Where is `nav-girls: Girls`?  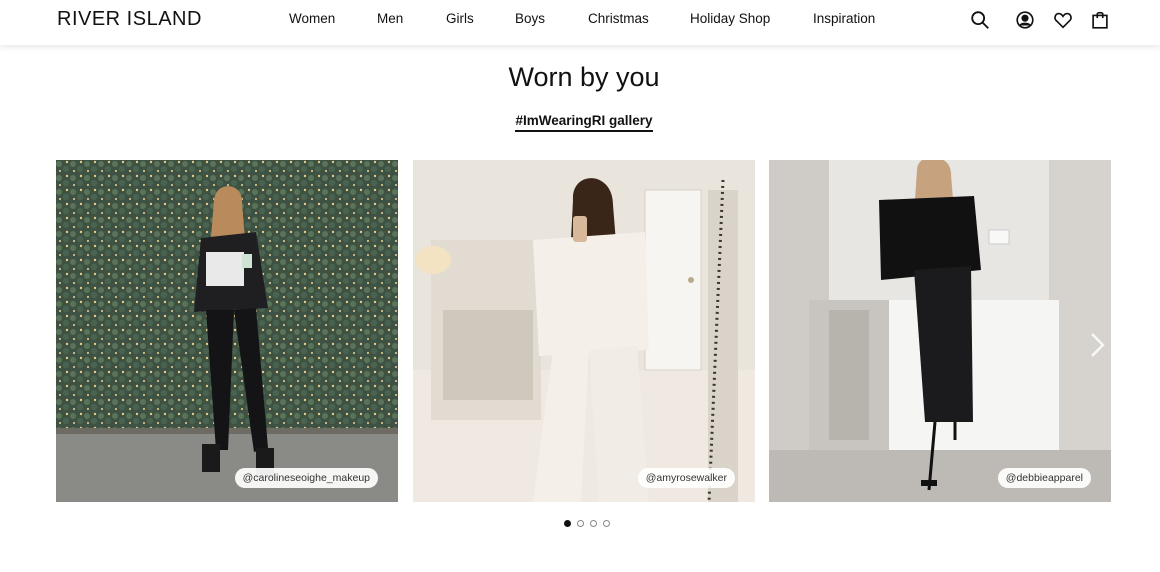
nav-girls: Girls is located at coordinates (460, 18).